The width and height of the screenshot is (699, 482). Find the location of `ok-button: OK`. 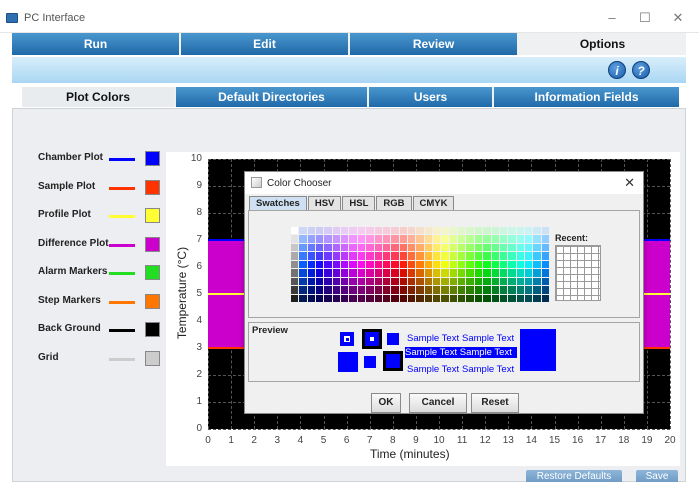

ok-button: OK is located at coordinates (386, 403).